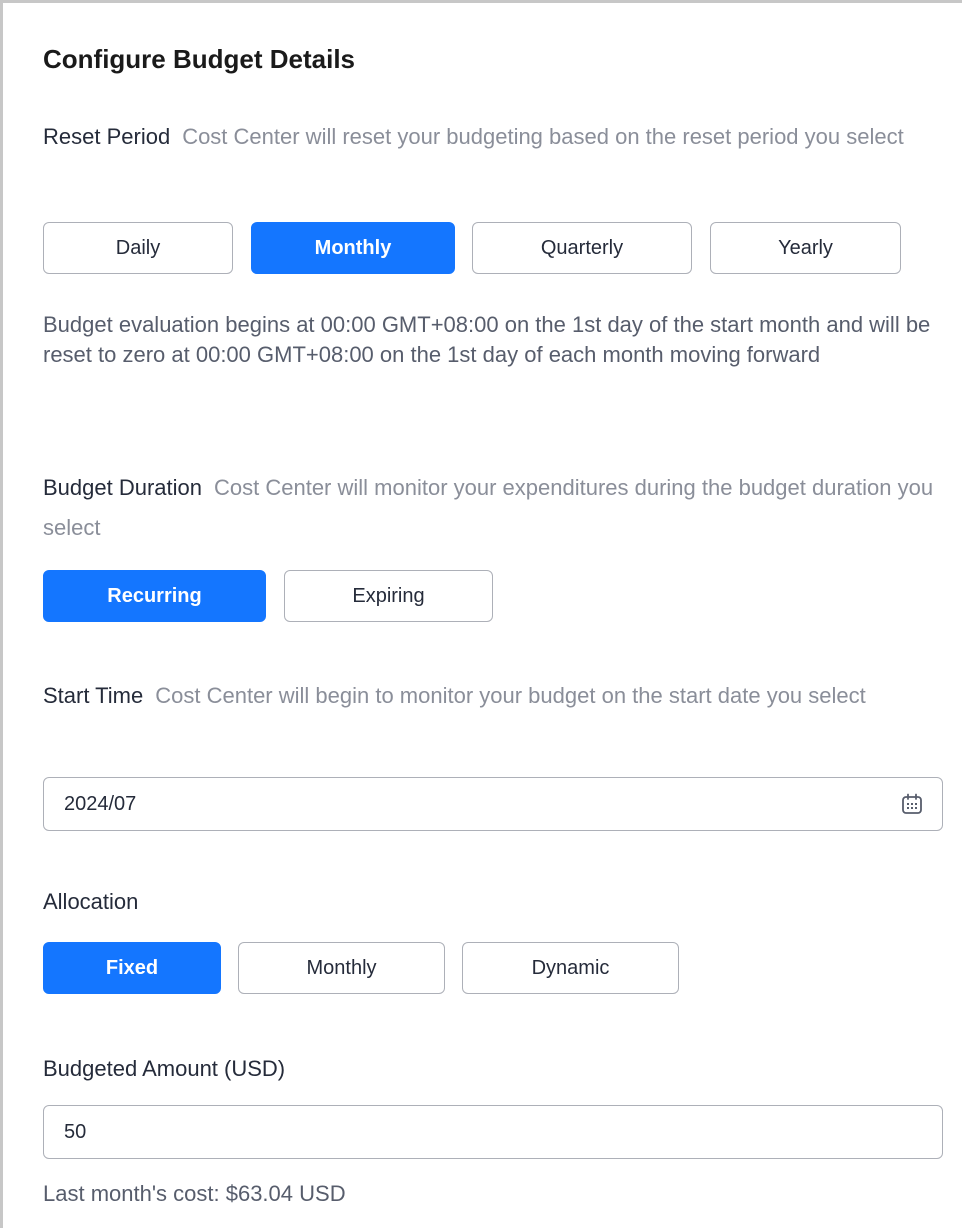  I want to click on frame-left-border, so click(1, 614).